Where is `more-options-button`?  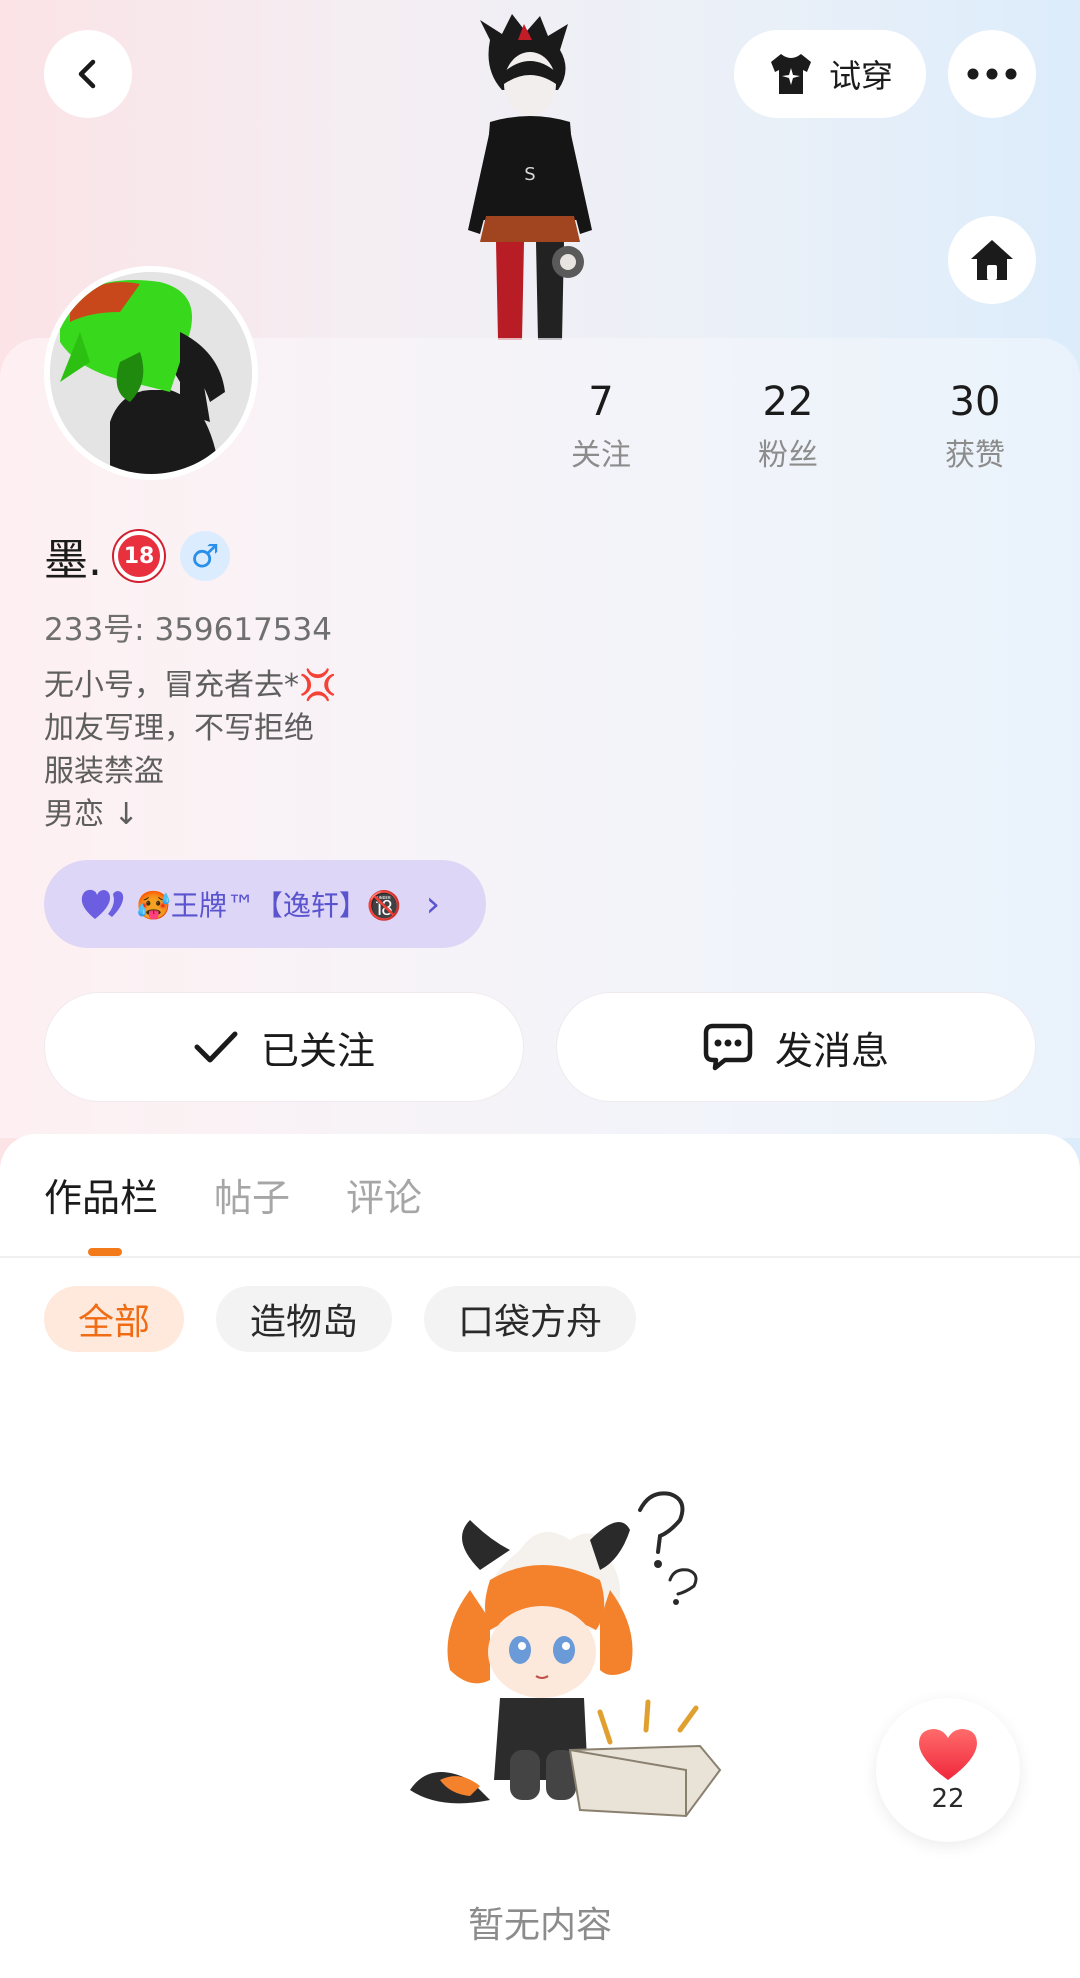
more-options-button is located at coordinates (992, 74).